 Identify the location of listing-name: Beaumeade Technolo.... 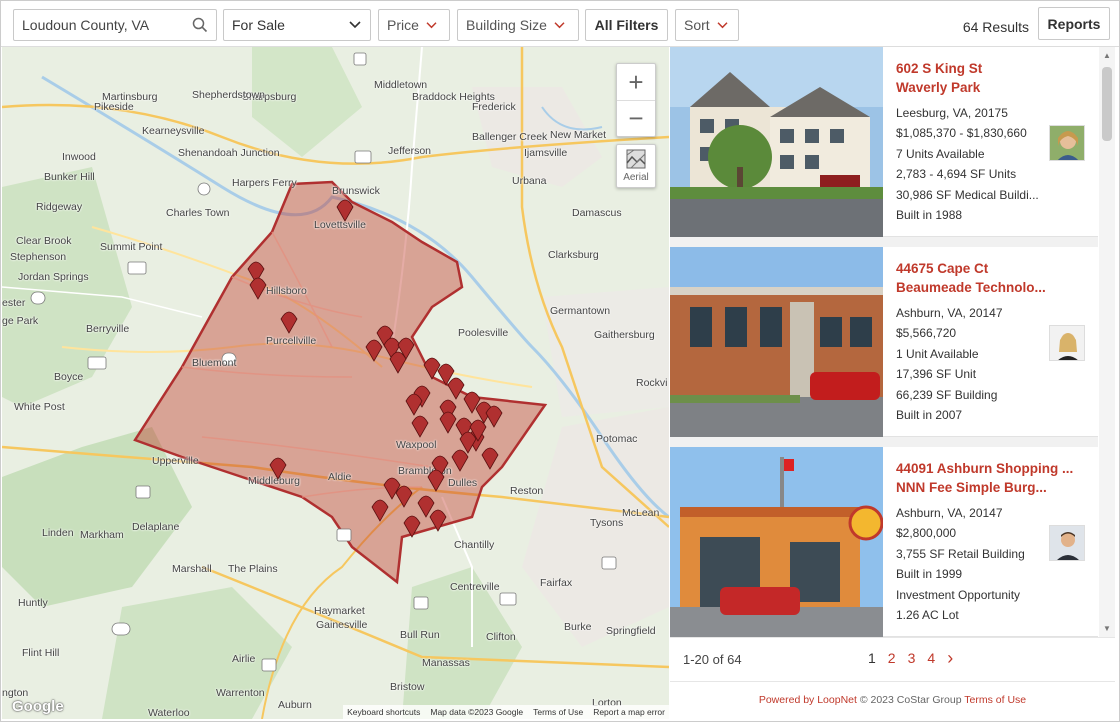
(996, 287).